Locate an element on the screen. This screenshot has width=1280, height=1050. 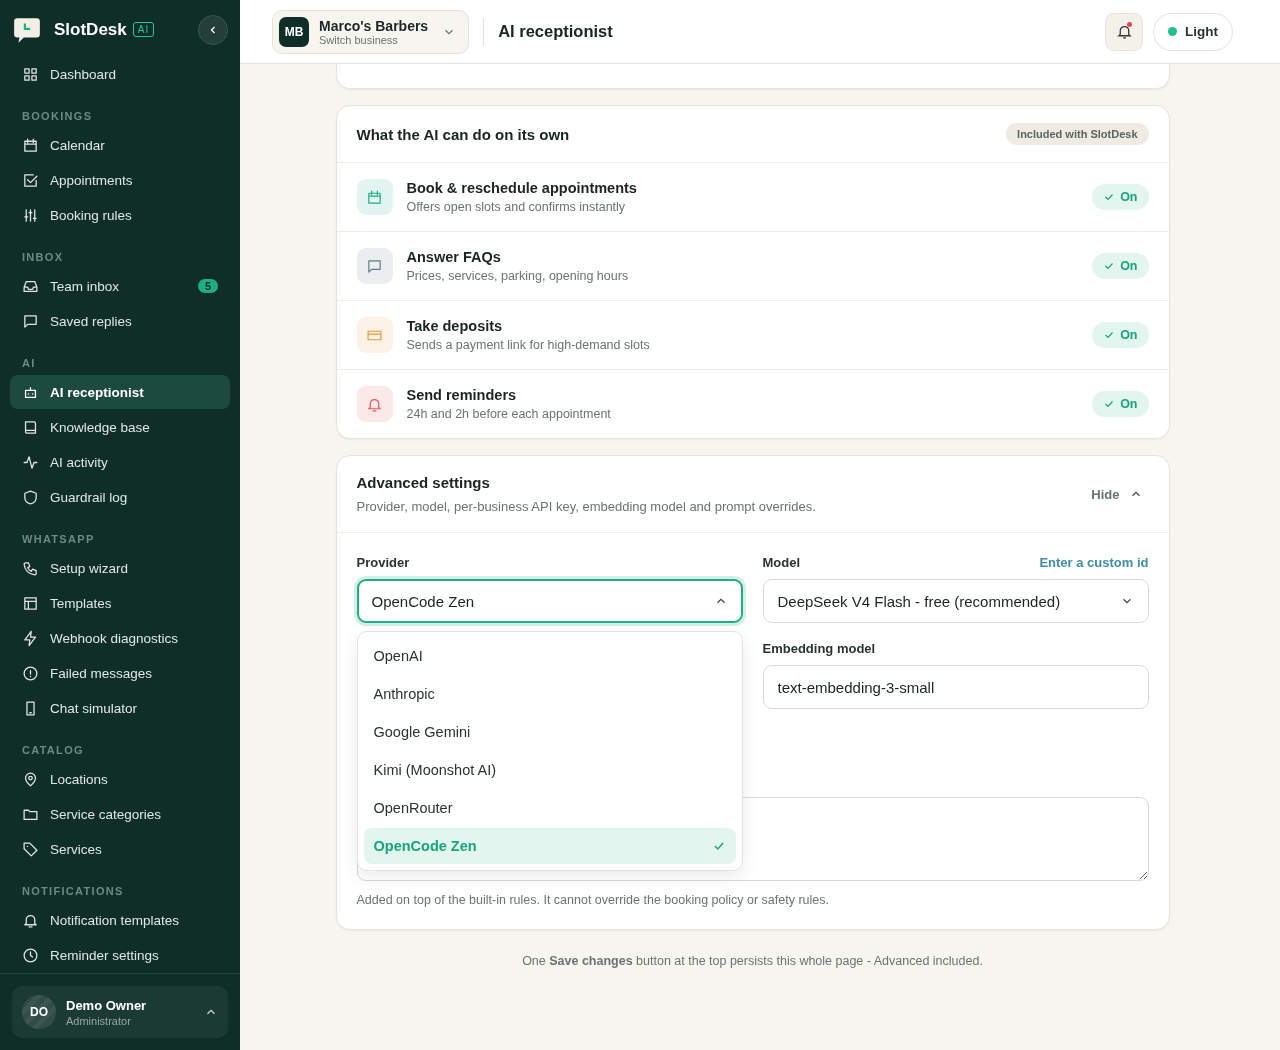
business-switcher: MB Marco's Barbers Switch business is located at coordinates (371, 31).